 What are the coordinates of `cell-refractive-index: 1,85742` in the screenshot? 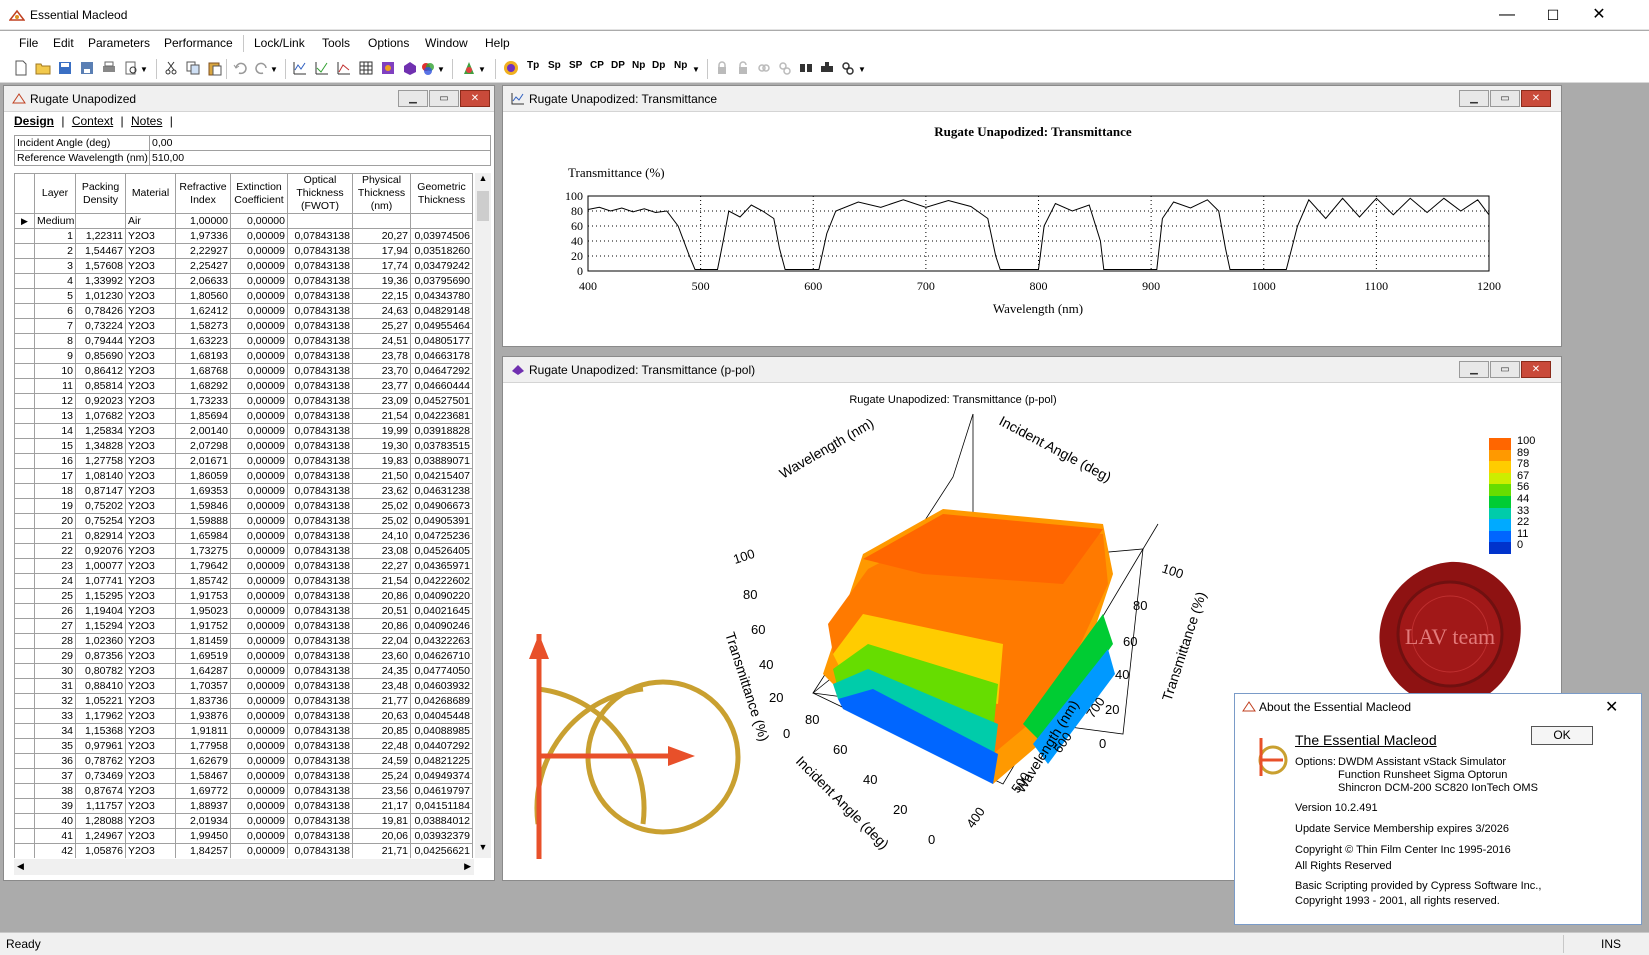 It's located at (203, 581).